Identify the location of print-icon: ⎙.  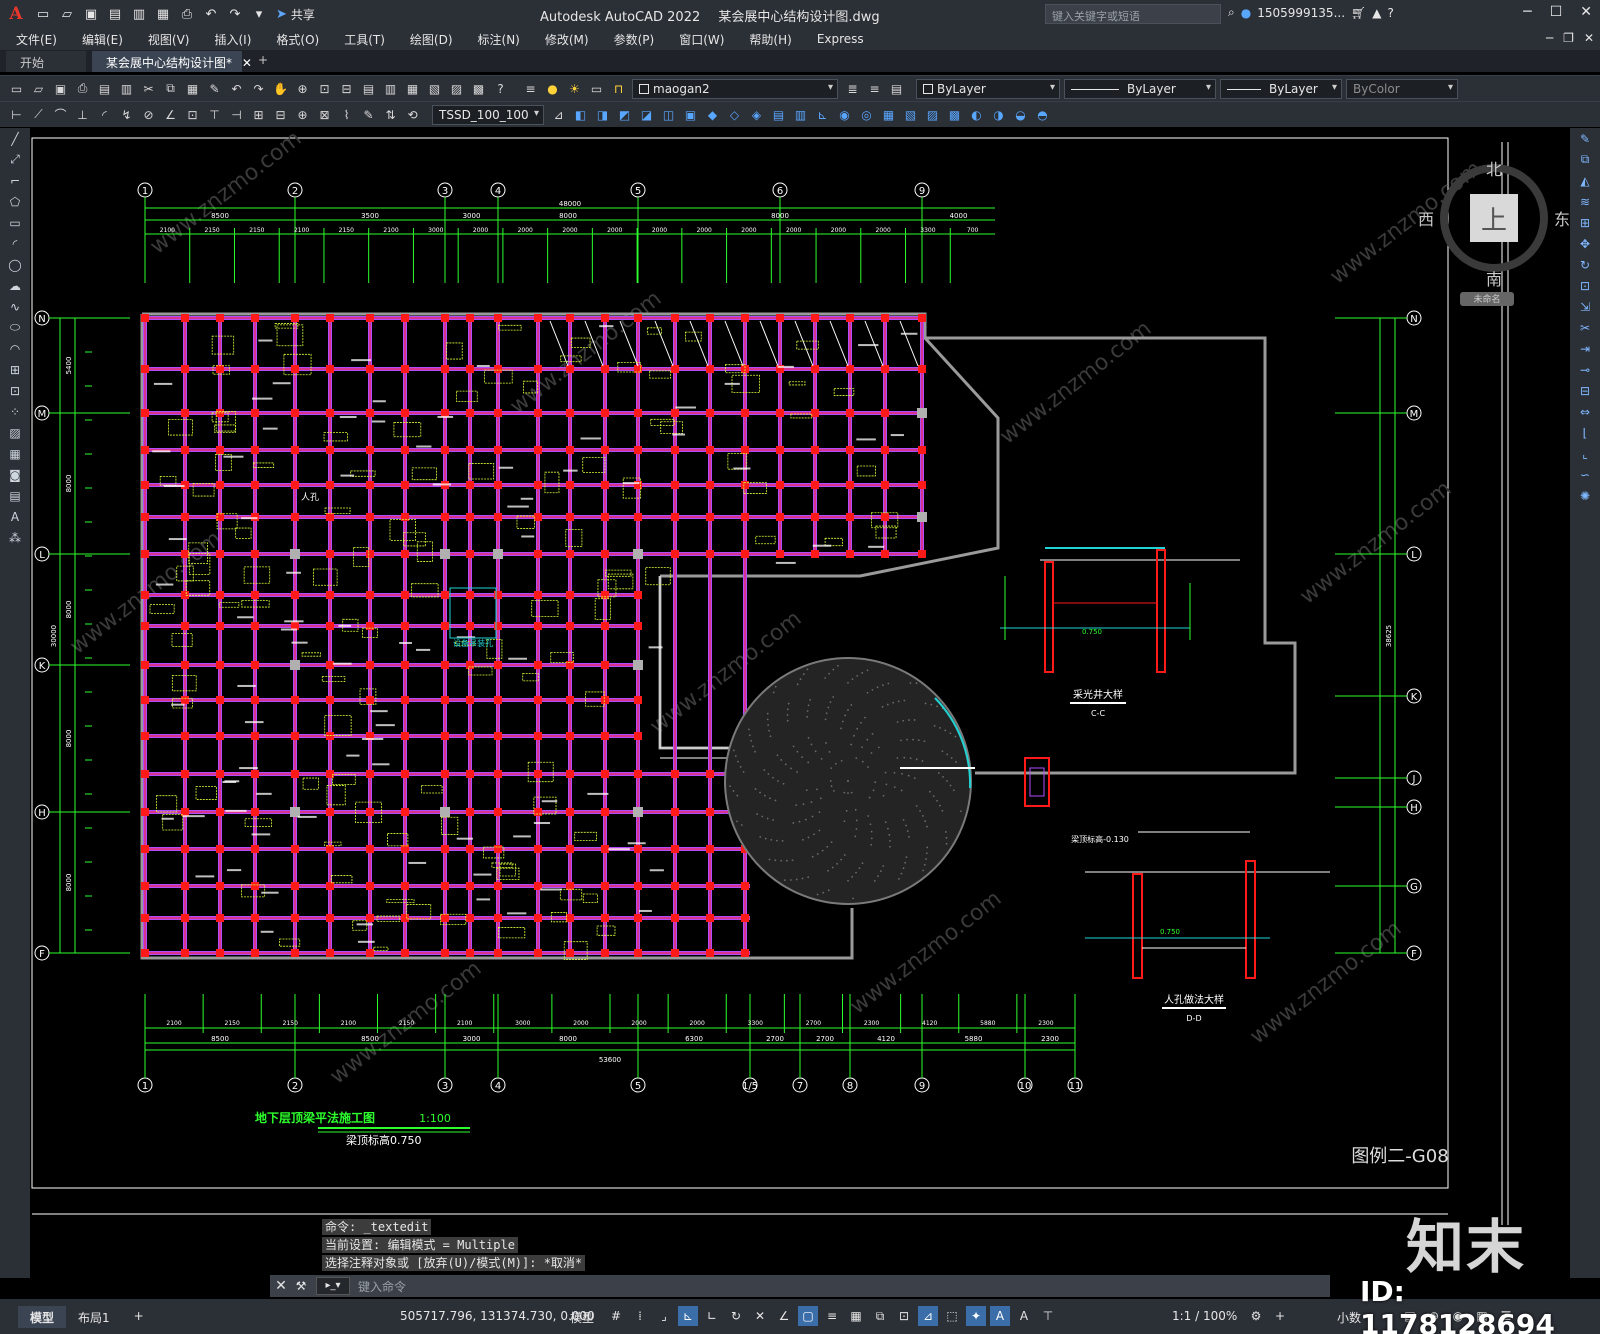
(82, 88).